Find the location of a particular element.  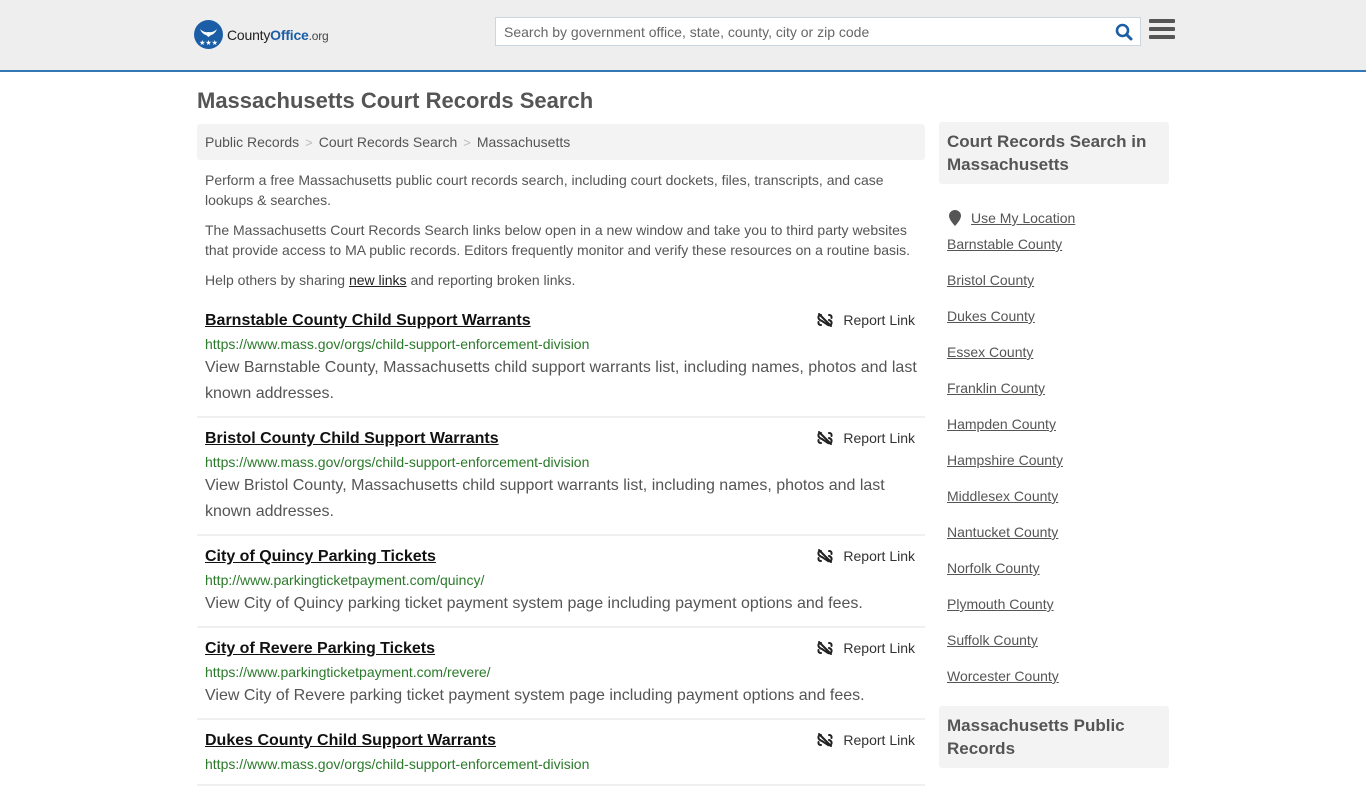

sidebar-county-item: Nantucket County is located at coordinates (1054, 542).